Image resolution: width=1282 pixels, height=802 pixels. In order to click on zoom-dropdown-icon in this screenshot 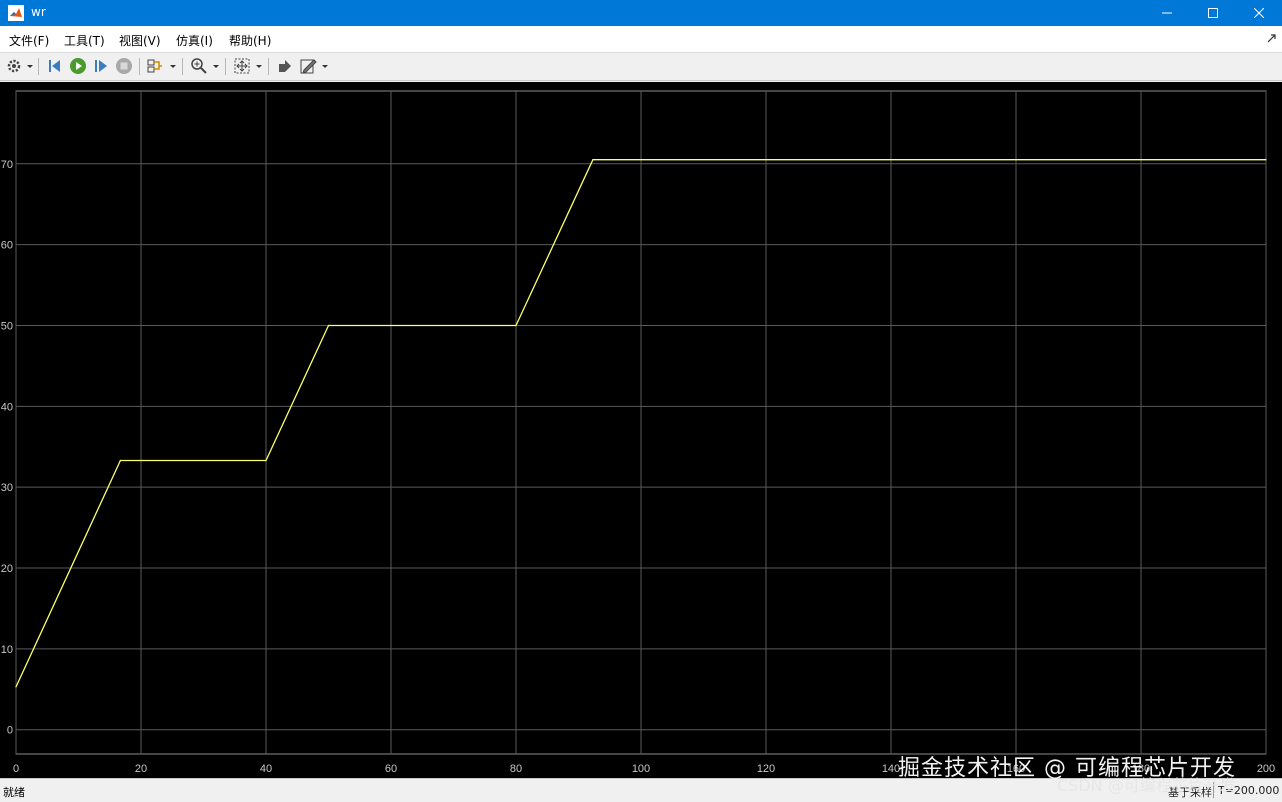, I will do `click(216, 66)`.